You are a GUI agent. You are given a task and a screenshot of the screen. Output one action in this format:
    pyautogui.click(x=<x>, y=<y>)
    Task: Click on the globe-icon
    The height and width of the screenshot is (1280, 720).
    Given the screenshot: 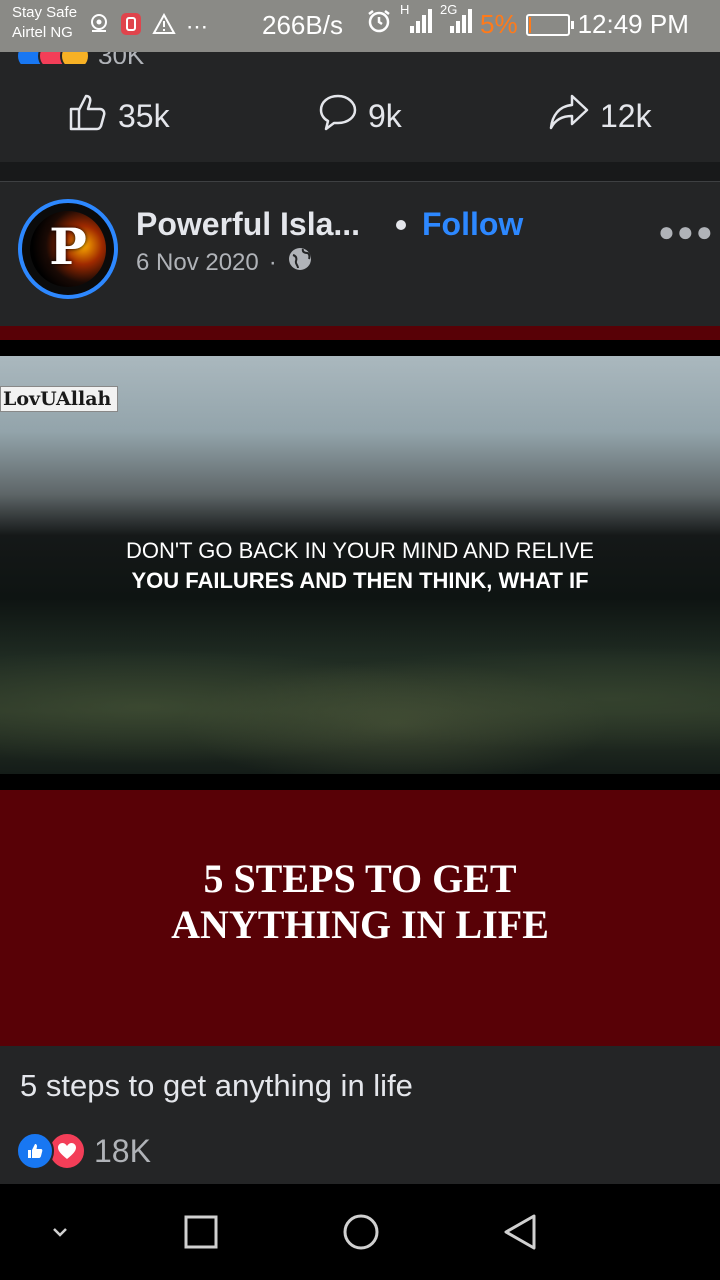 What is the action you would take?
    pyautogui.click(x=300, y=262)
    